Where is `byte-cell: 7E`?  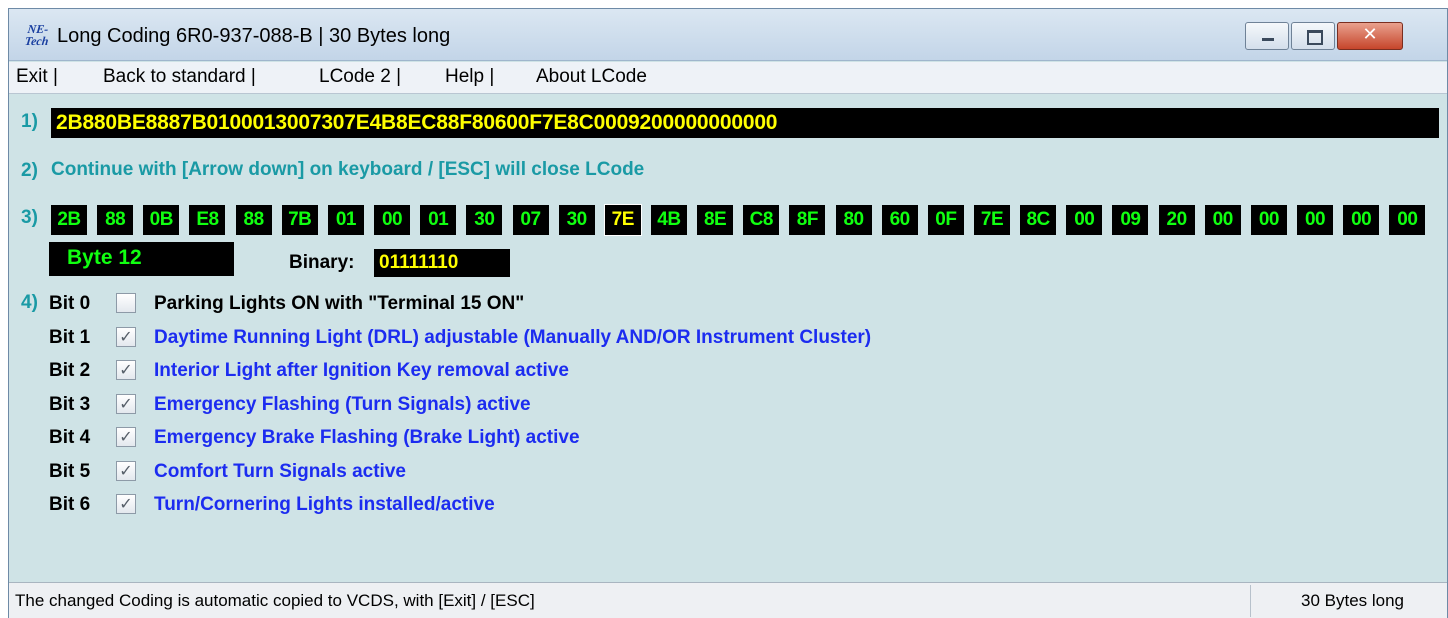
byte-cell: 7E is located at coordinates (992, 220).